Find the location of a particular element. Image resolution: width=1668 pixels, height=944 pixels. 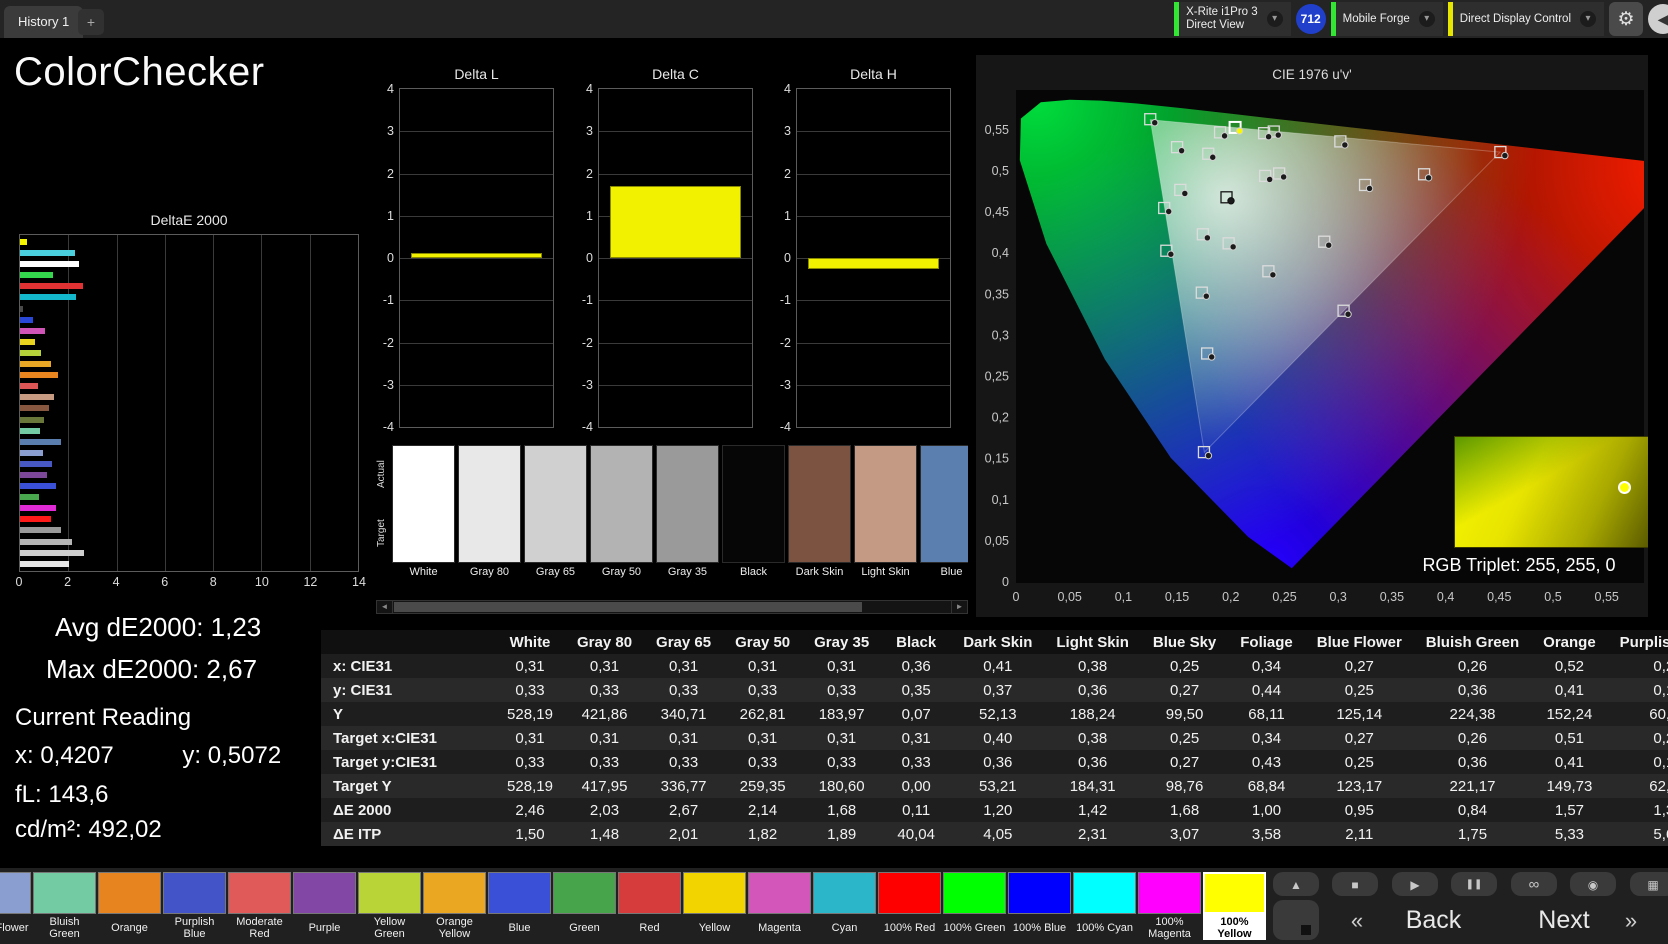

x-tick-label: 0 is located at coordinates (19, 582).